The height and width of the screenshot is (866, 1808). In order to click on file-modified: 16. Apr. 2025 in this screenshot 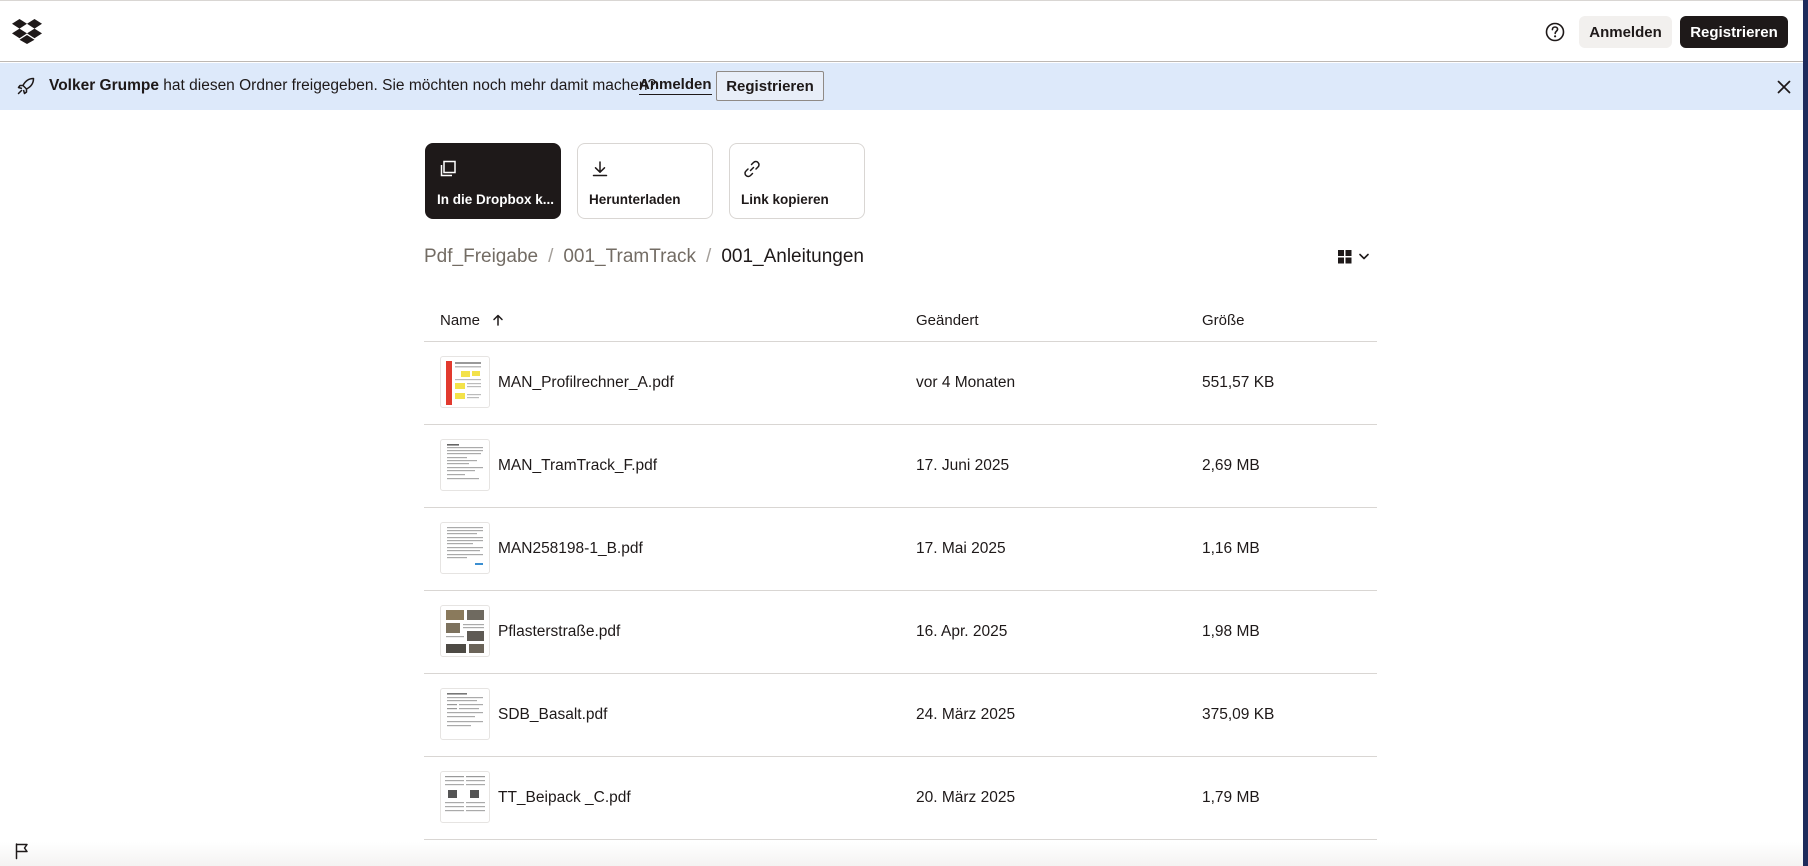, I will do `click(962, 631)`.